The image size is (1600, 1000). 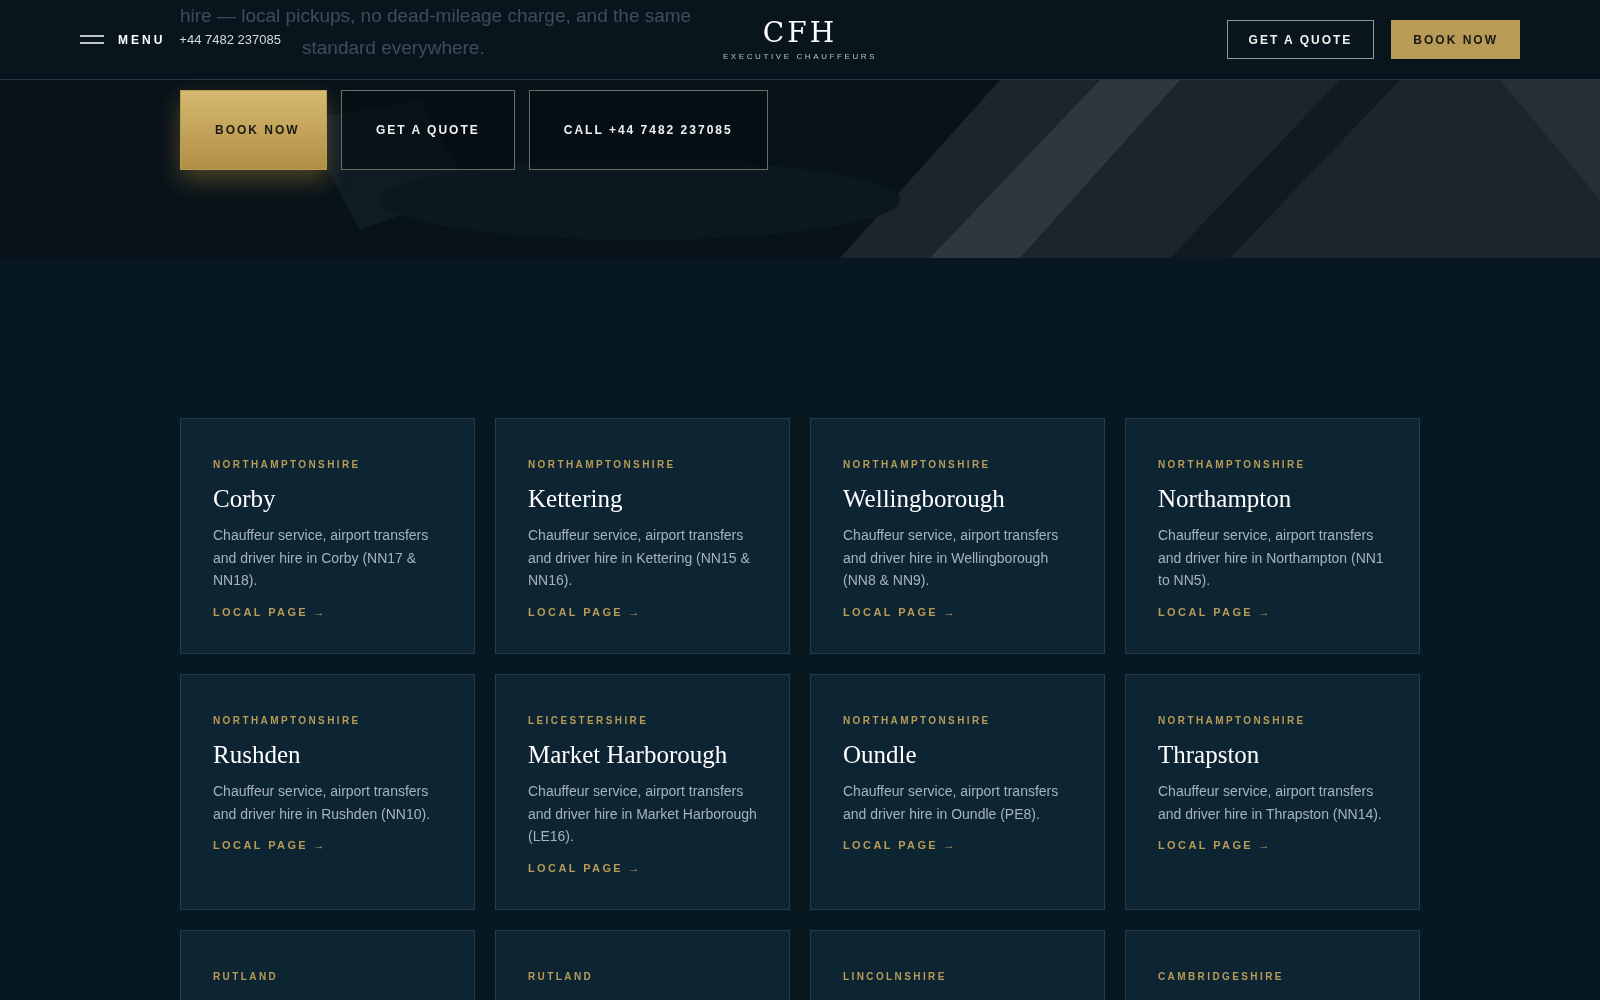 I want to click on area-card: NORTHAMPTONSHIRE Northampton Chauffeur service, airport transfers and driver hire in Northampton (NN1 to NN5). LOCAL PAGE →, so click(x=1272, y=536).